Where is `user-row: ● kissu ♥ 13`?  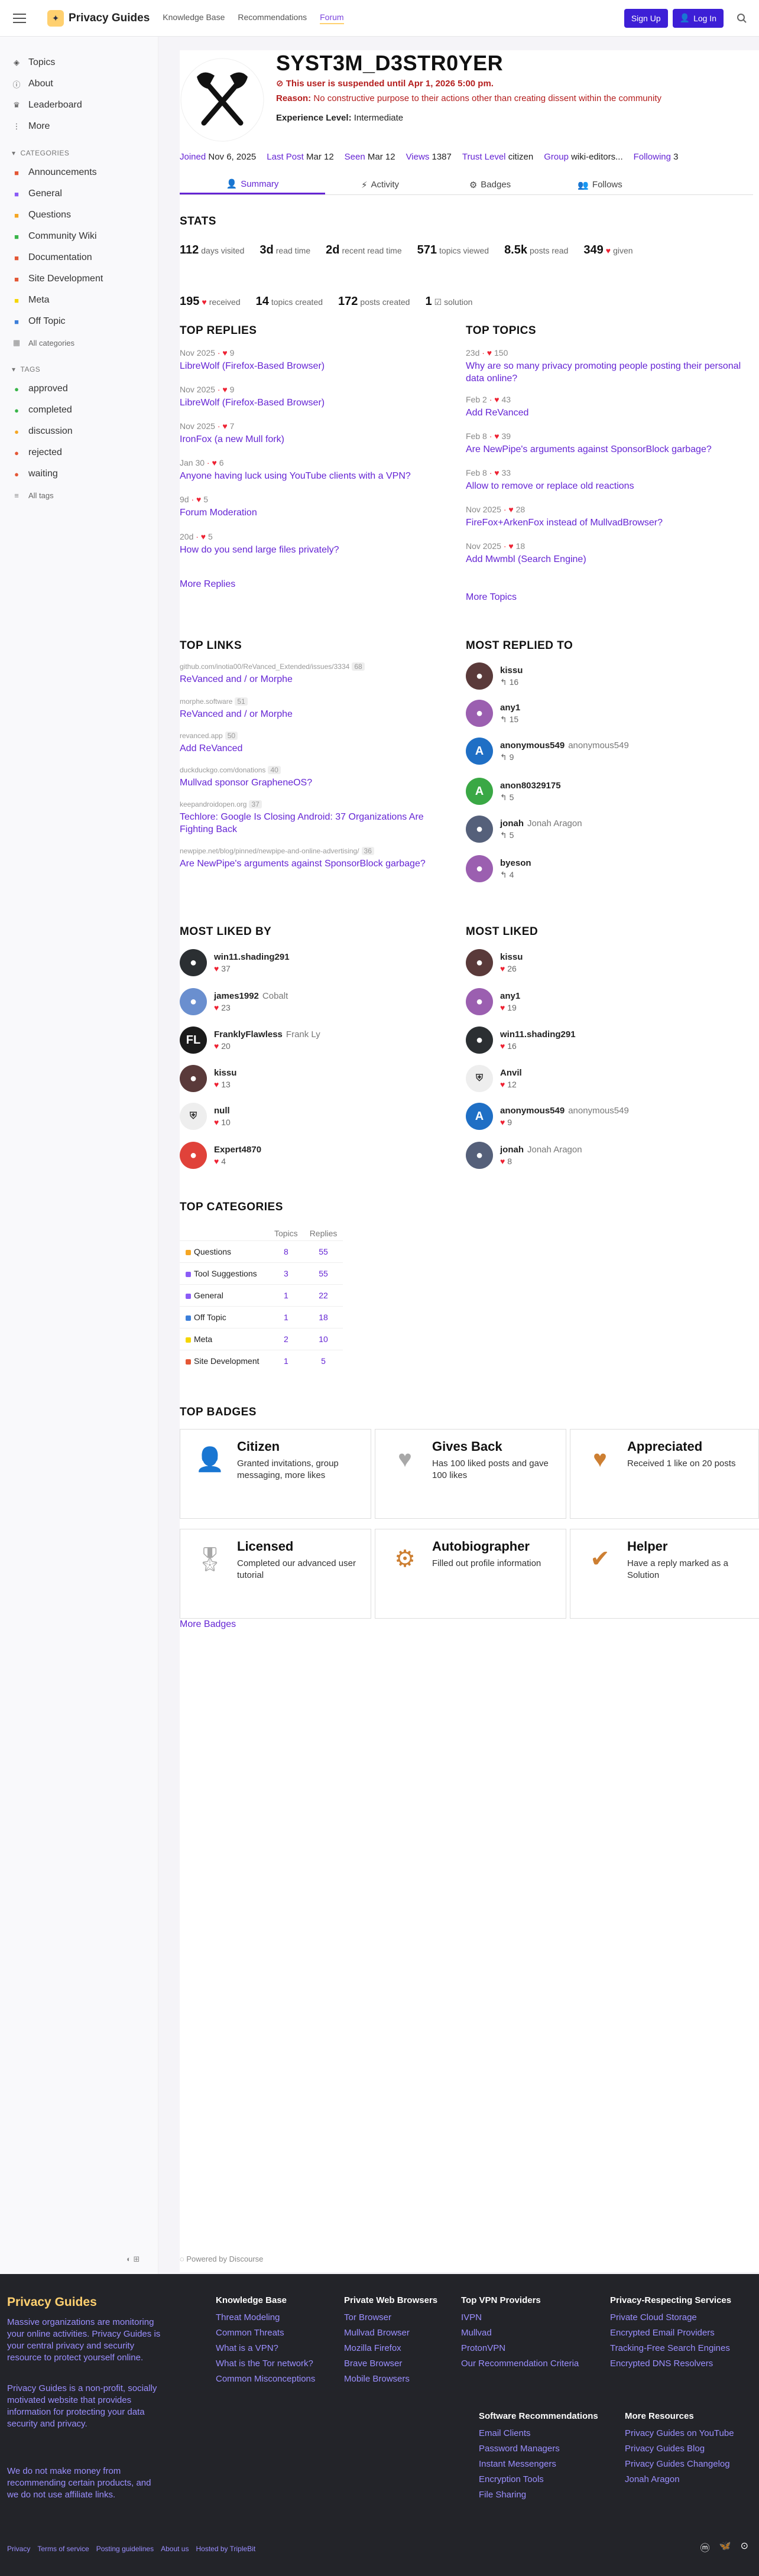
user-row: ● kissu ♥ 13 is located at coordinates (208, 1078).